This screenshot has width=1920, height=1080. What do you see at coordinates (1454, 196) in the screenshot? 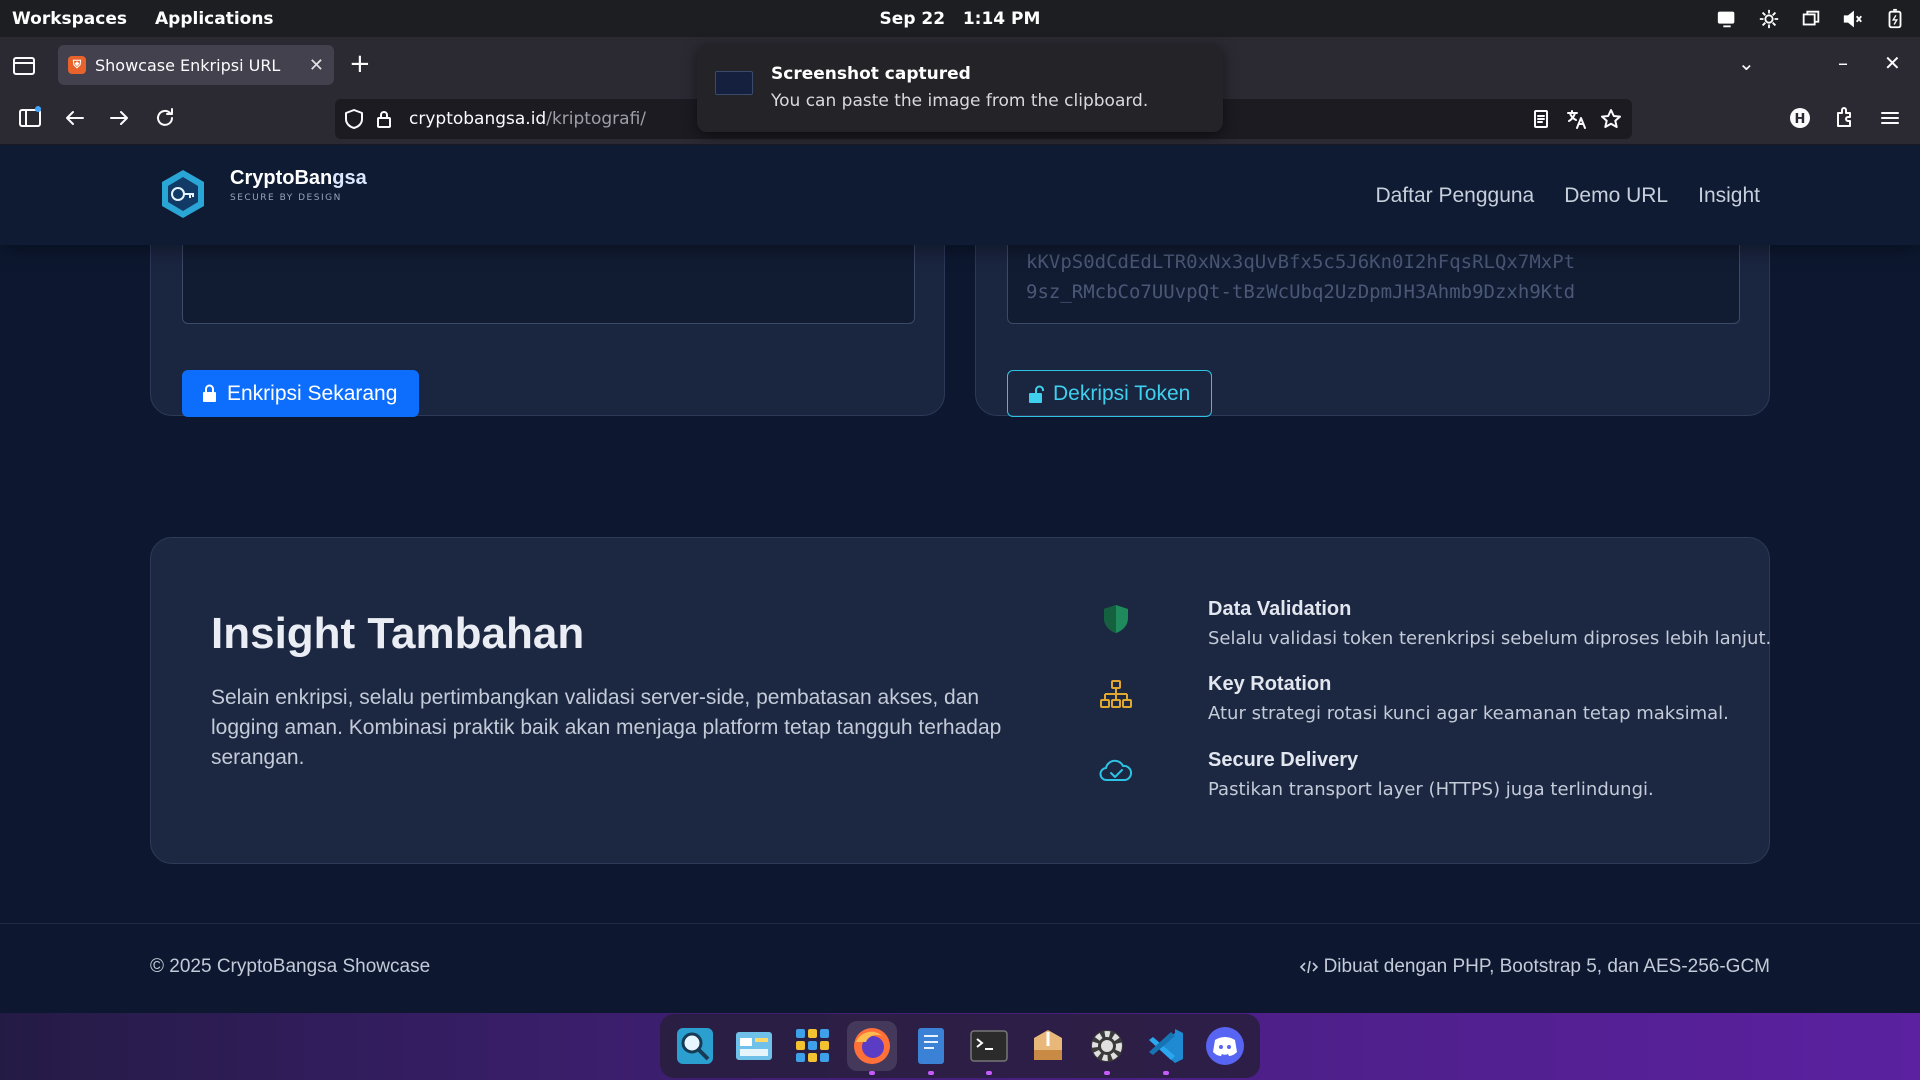
I see `nav-daftar-pengguna: Daftar Pengguna` at bounding box center [1454, 196].